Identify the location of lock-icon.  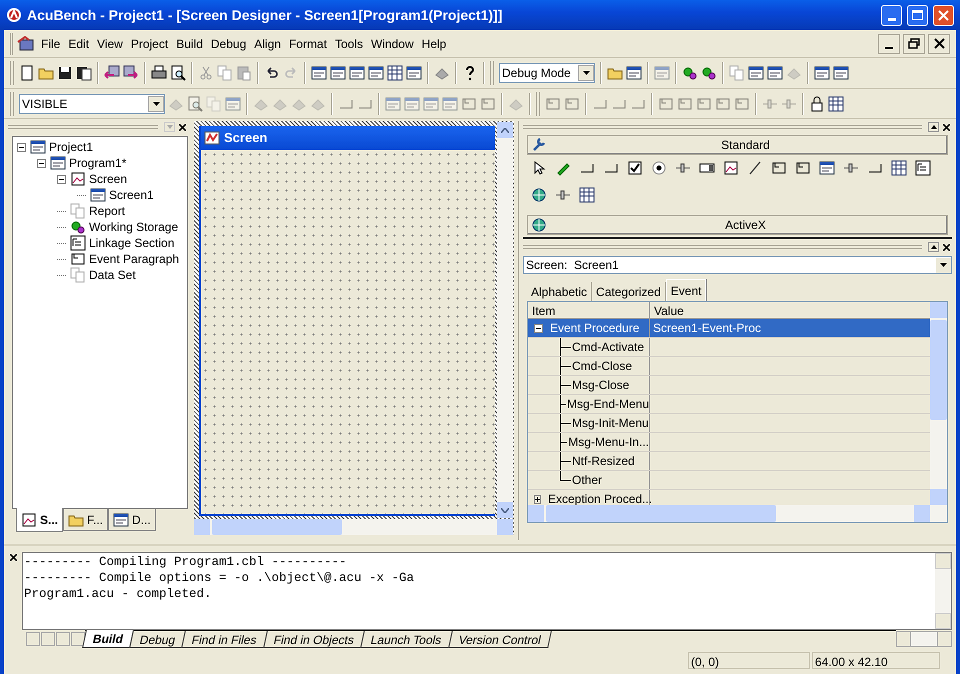
(817, 104).